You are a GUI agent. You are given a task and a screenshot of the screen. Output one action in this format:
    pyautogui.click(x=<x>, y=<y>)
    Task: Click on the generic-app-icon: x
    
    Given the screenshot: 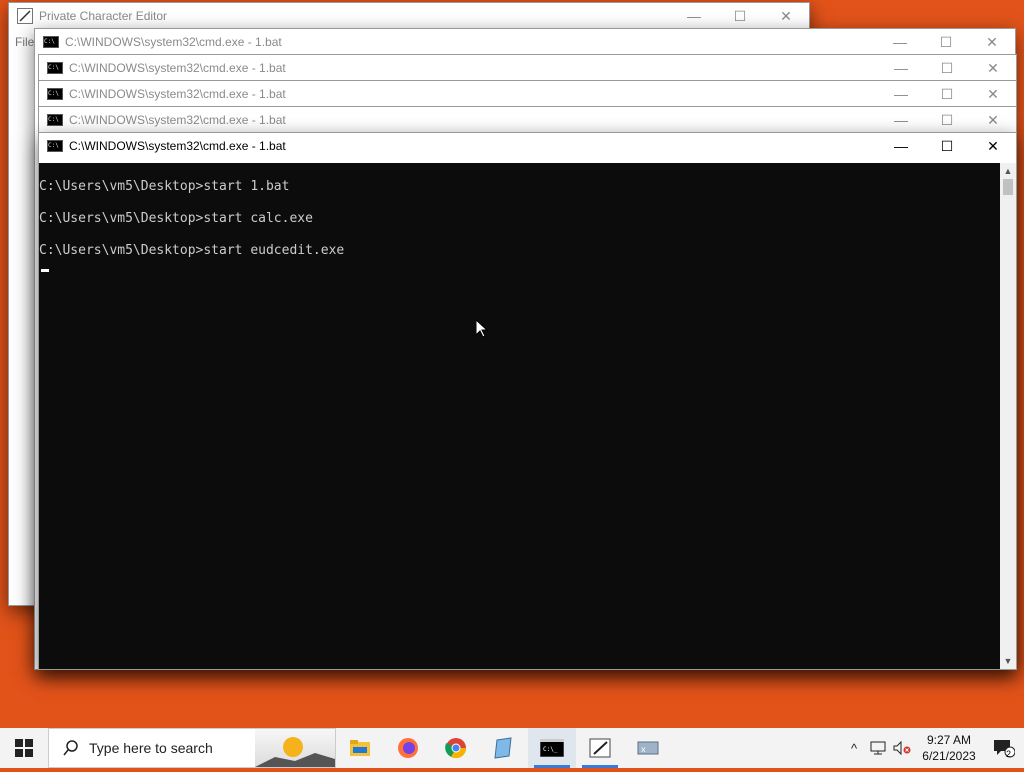 What is the action you would take?
    pyautogui.click(x=648, y=748)
    